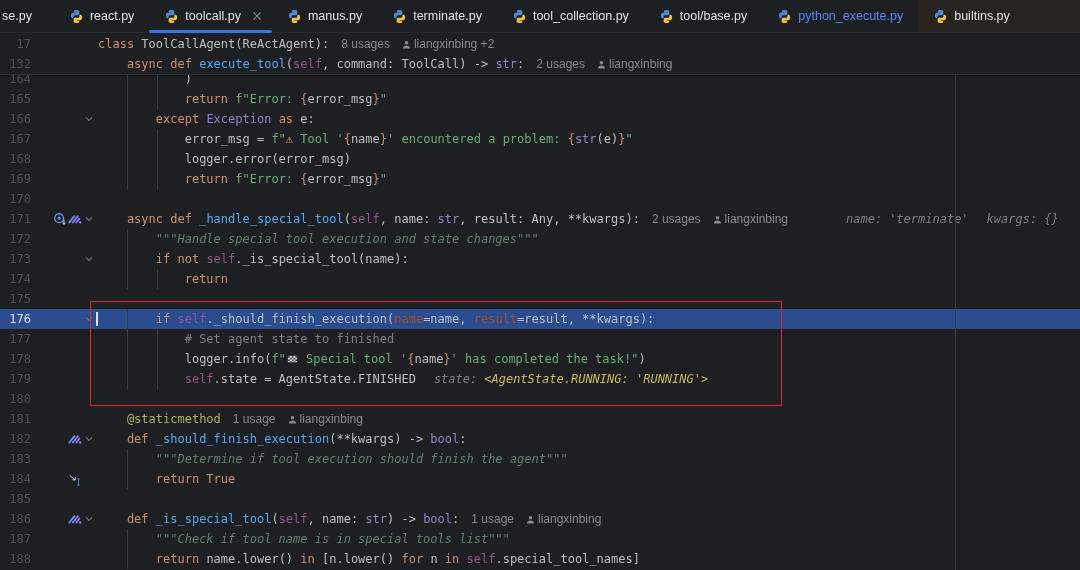  What do you see at coordinates (596, 379) in the screenshot?
I see `debug-value: <AgentState.RUNNING: 'RUNNING'>` at bounding box center [596, 379].